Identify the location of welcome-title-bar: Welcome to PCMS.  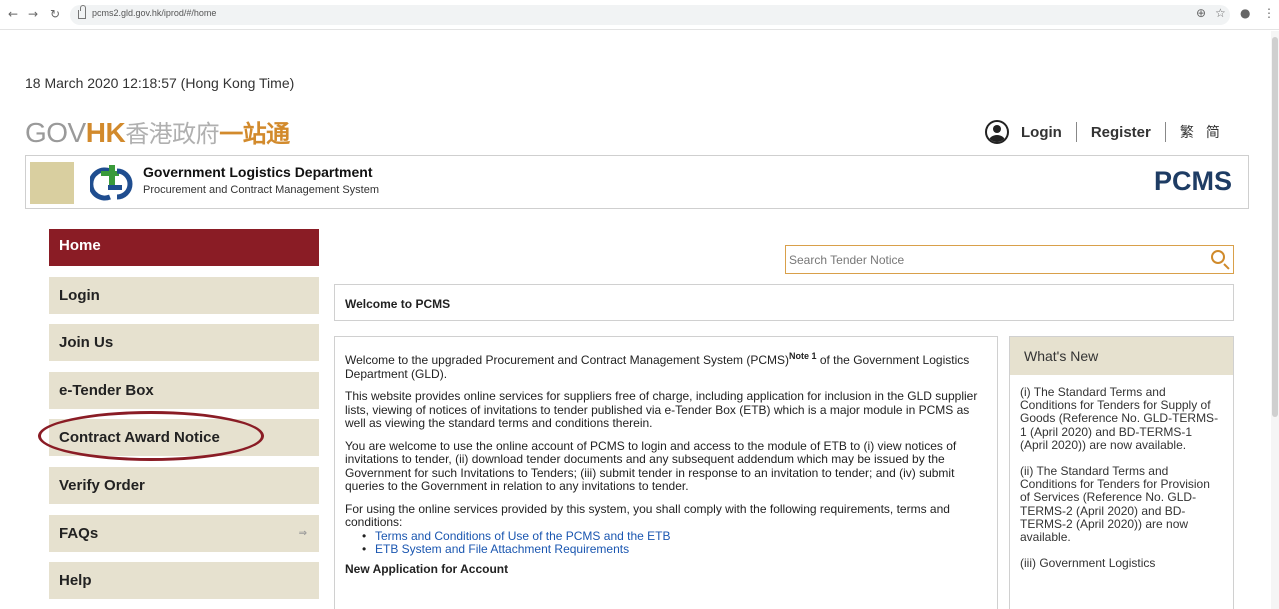
(784, 302).